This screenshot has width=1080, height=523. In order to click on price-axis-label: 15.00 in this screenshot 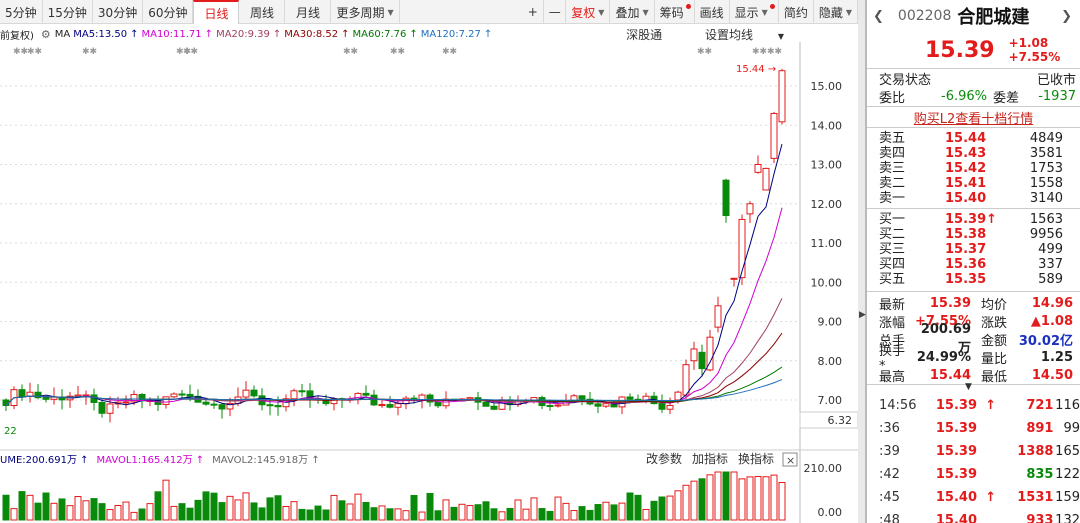, I will do `click(827, 86)`.